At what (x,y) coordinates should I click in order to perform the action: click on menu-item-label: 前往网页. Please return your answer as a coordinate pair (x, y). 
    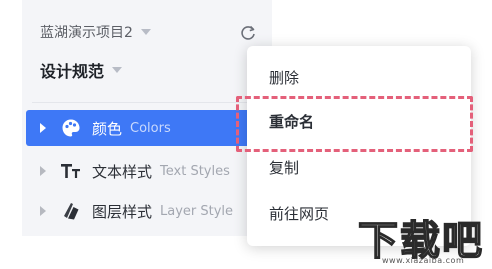
    Looking at the image, I should click on (299, 213).